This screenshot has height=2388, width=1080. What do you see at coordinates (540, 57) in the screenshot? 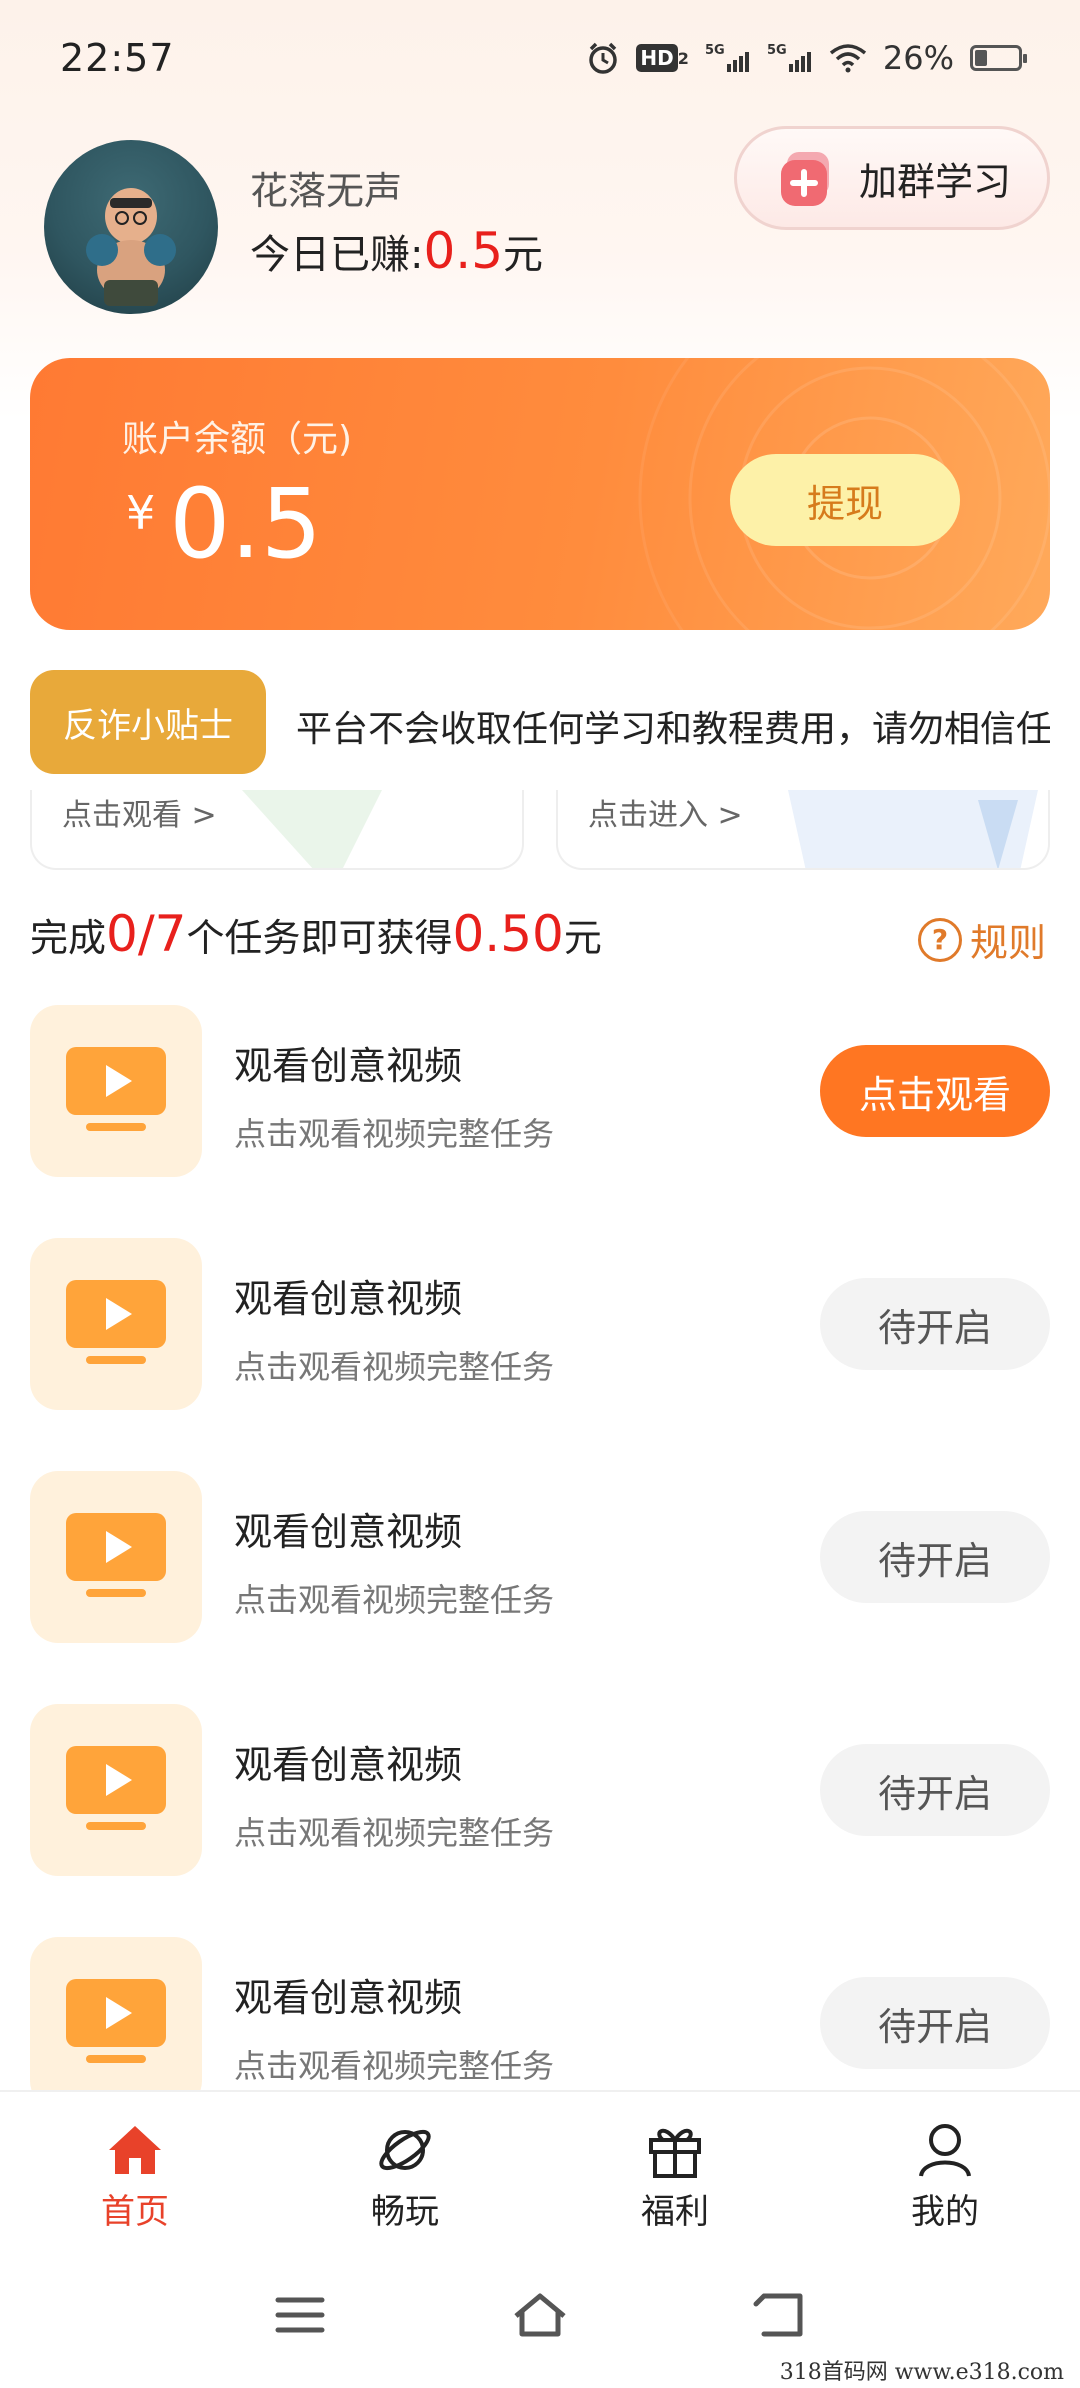
I see `status-bar: 22:57 HD 2 5G 5G 26%` at bounding box center [540, 57].